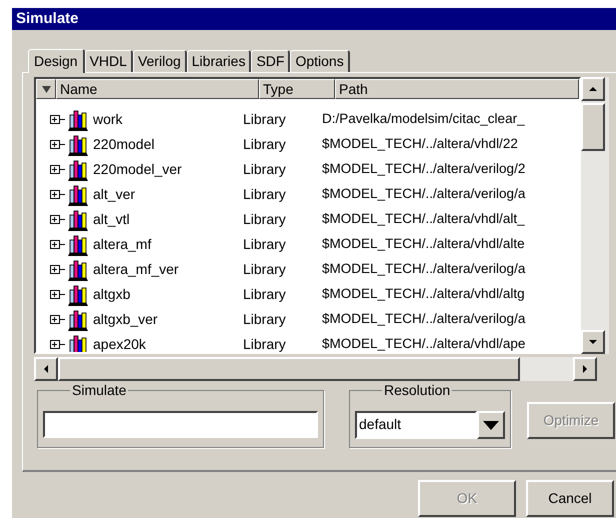  Describe the element at coordinates (123, 144) in the screenshot. I see `library-name: 220model` at that location.